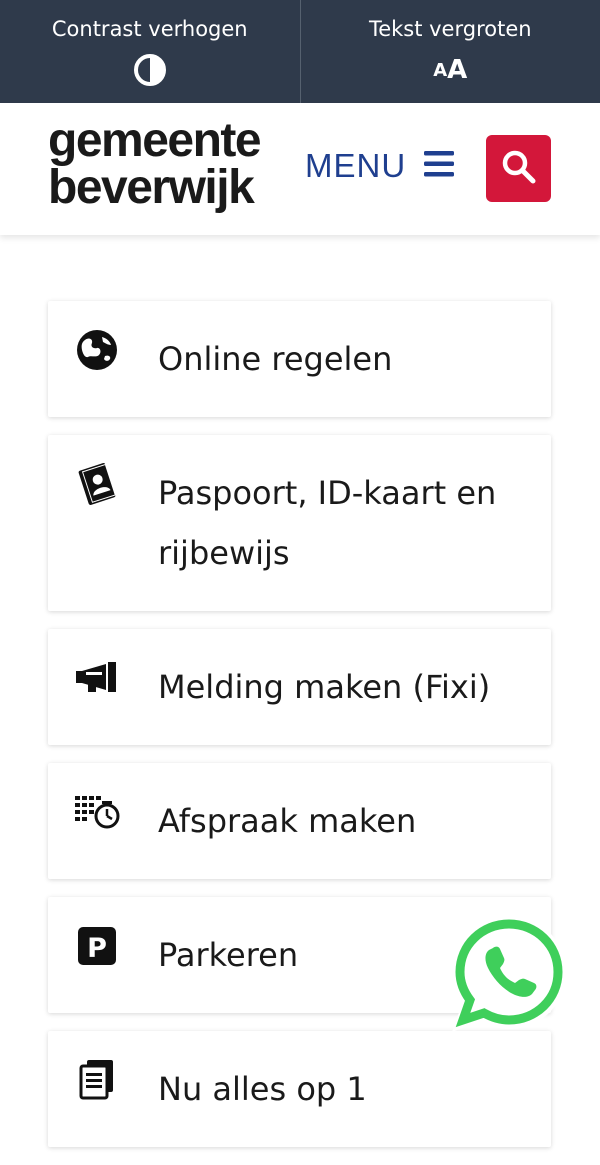  I want to click on menu-label: MENU, so click(355, 166).